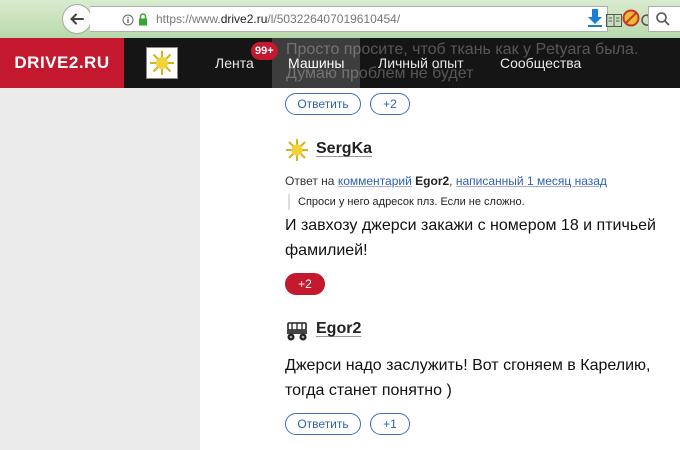 This screenshot has height=450, width=680. Describe the element at coordinates (390, 424) in the screenshot. I see `plus-button: +1` at that location.